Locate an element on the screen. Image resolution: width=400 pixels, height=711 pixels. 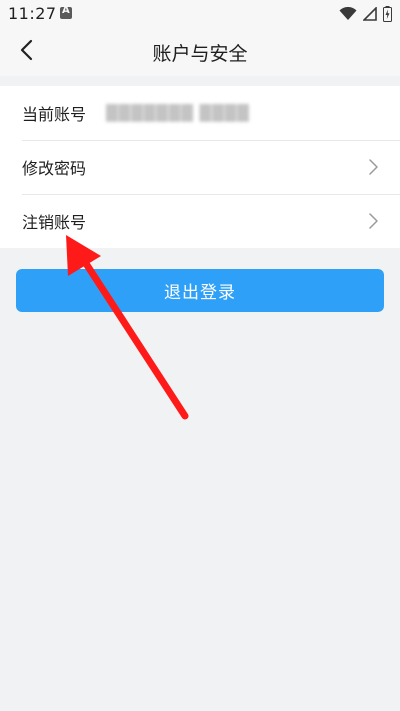
page-title: 账户与安全 is located at coordinates (200, 54).